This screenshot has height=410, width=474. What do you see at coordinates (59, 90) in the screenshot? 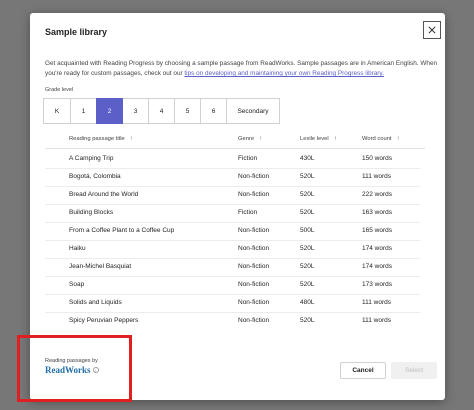
I see `grade-level-label: Grade level` at bounding box center [59, 90].